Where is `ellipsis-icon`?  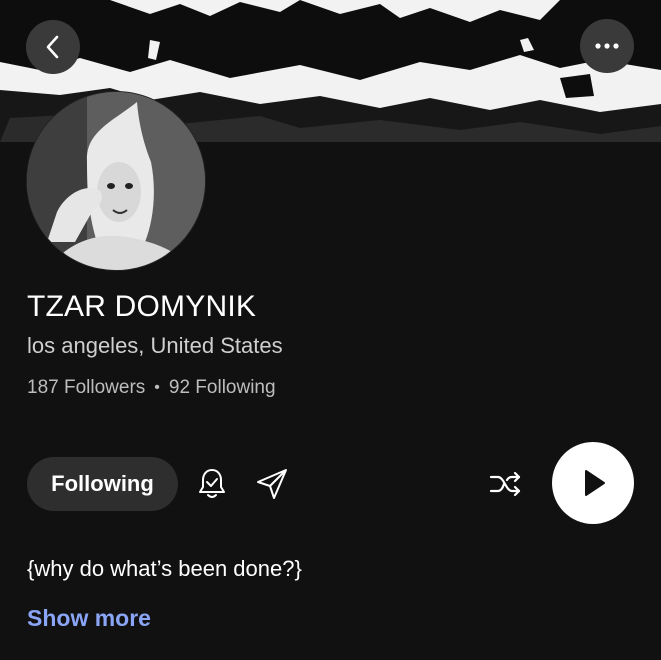
ellipsis-icon is located at coordinates (607, 46).